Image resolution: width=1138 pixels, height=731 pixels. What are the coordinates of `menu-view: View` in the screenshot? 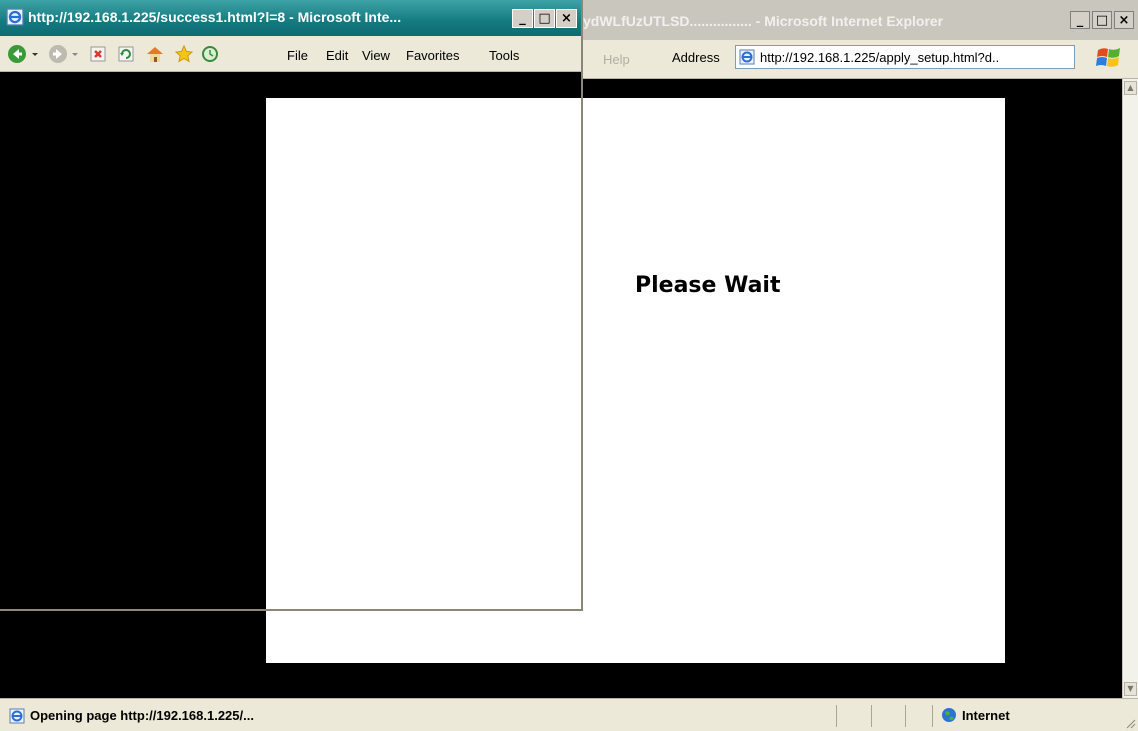 It's located at (376, 55).